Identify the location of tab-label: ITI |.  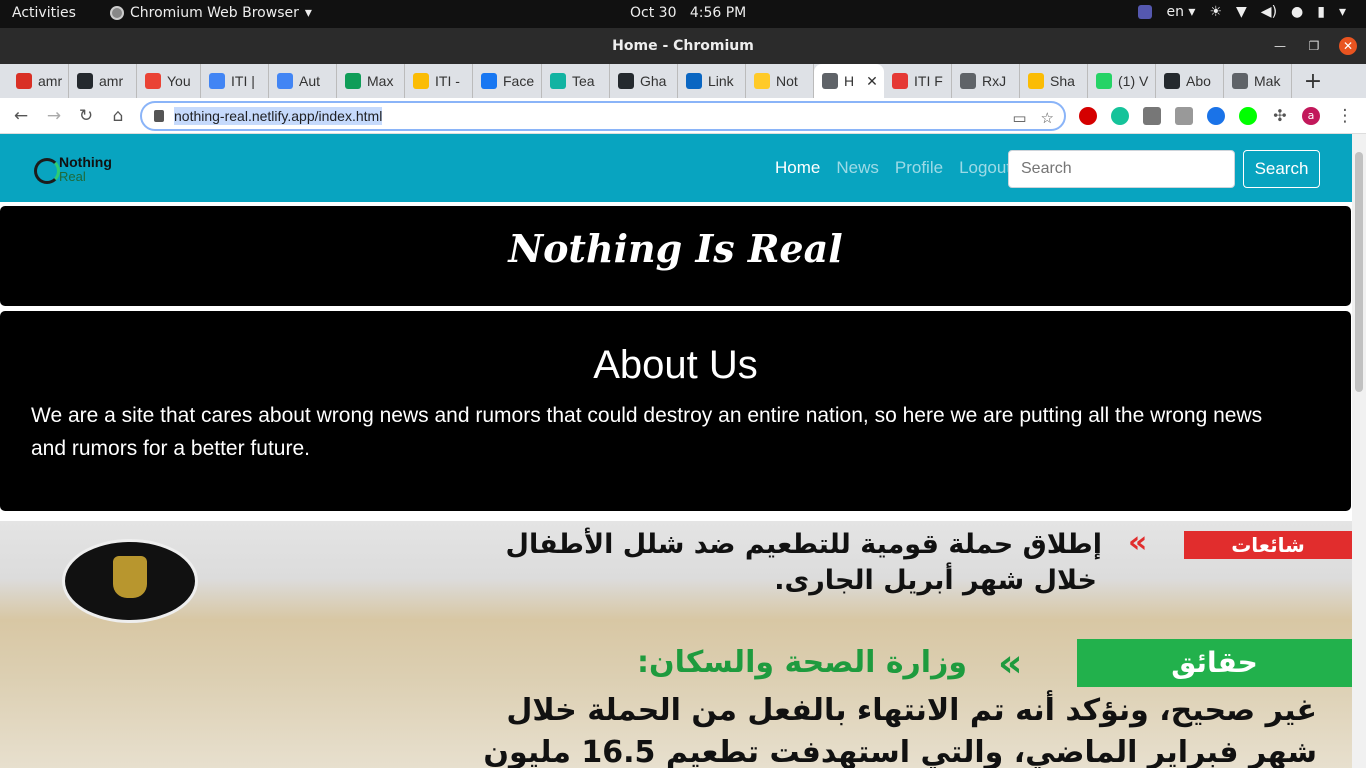
(243, 81).